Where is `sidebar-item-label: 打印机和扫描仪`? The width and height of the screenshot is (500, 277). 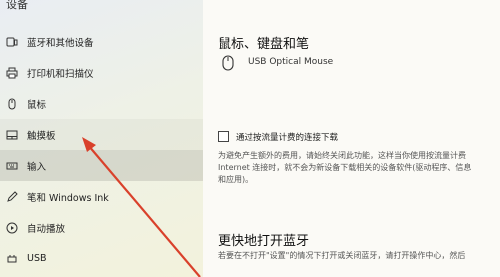 sidebar-item-label: 打印机和扫描仪 is located at coordinates (60, 74).